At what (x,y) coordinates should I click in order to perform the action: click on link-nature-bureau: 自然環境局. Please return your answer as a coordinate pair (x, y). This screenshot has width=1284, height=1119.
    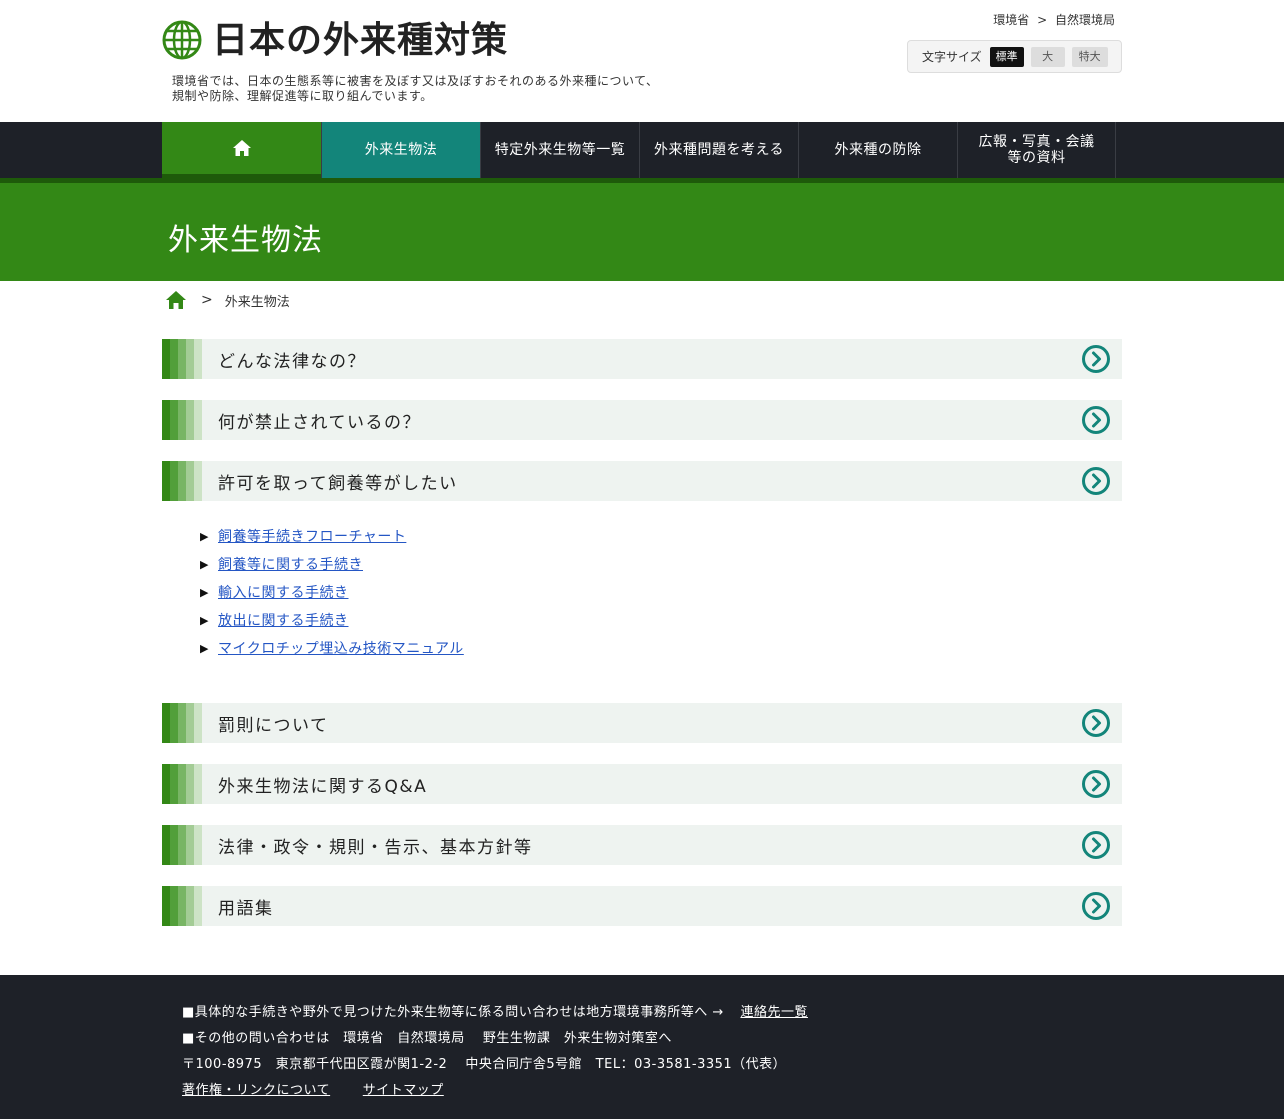
    Looking at the image, I should click on (1085, 20).